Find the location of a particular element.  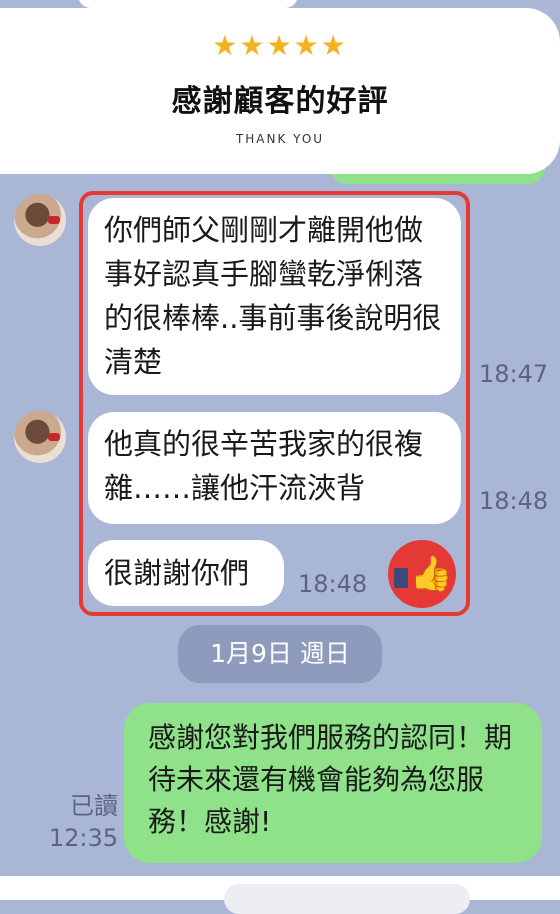

next-message-bubble is located at coordinates (347, 899).